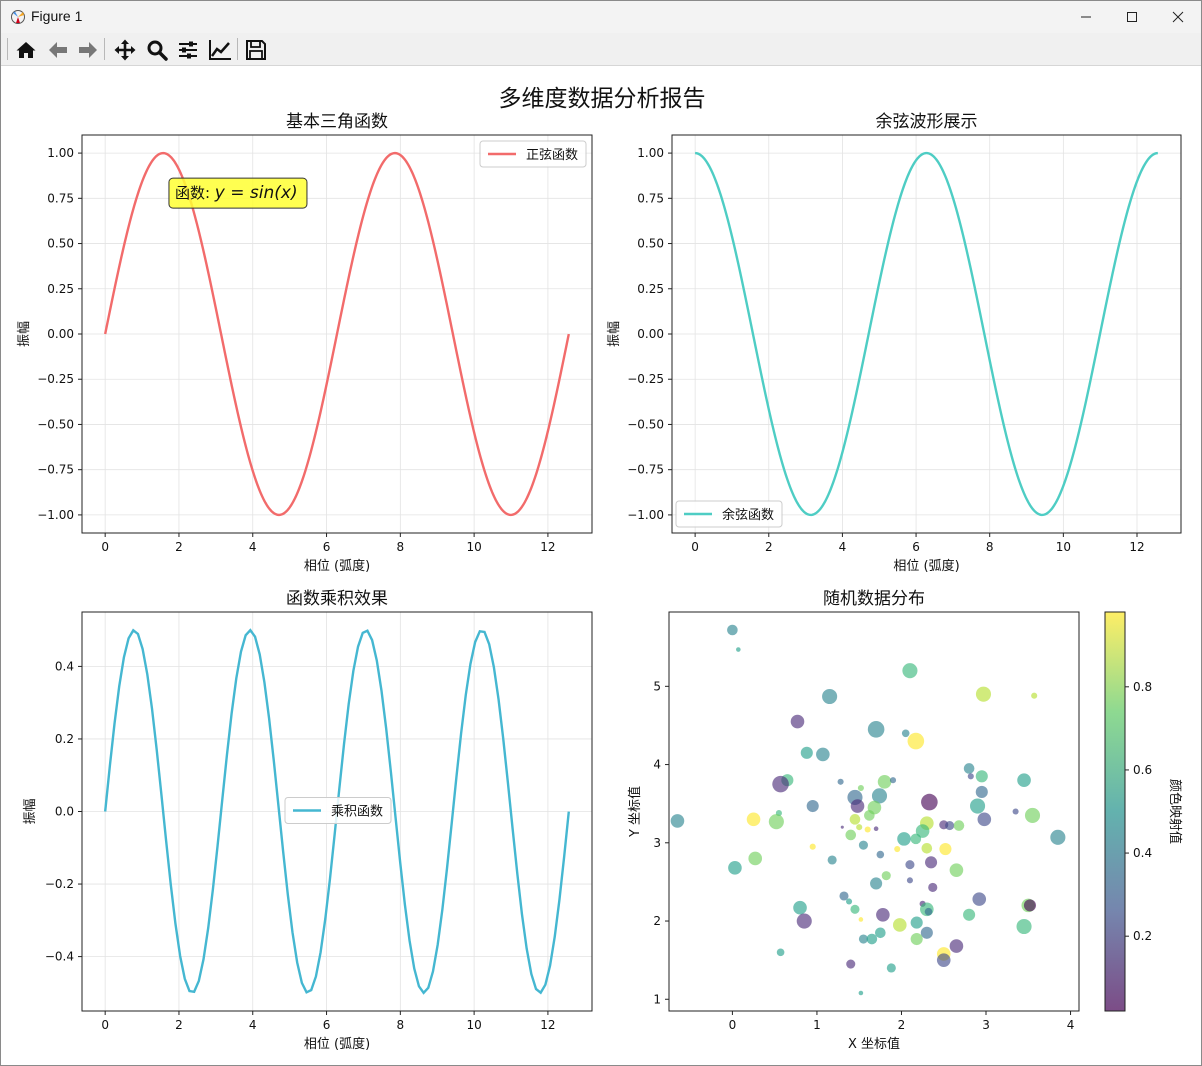 This screenshot has height=1066, width=1202. Describe the element at coordinates (650, 334) in the screenshot. I see `y-tick-label: 0.00` at that location.